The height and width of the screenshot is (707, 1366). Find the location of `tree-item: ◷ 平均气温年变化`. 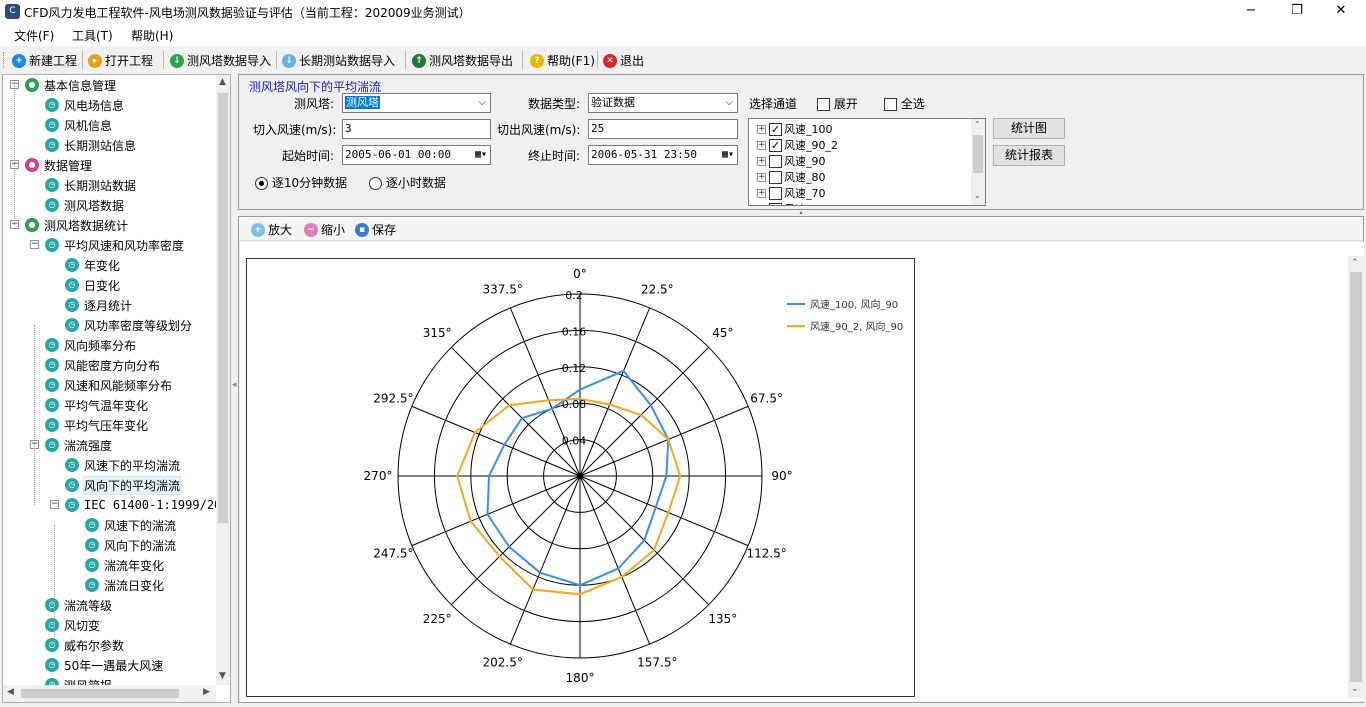

tree-item: ◷ 平均气温年变化 is located at coordinates (96, 405).